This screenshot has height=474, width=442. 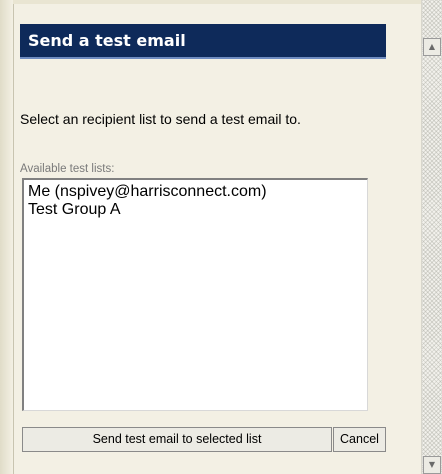 What do you see at coordinates (6, 237) in the screenshot?
I see `window-left-edge` at bounding box center [6, 237].